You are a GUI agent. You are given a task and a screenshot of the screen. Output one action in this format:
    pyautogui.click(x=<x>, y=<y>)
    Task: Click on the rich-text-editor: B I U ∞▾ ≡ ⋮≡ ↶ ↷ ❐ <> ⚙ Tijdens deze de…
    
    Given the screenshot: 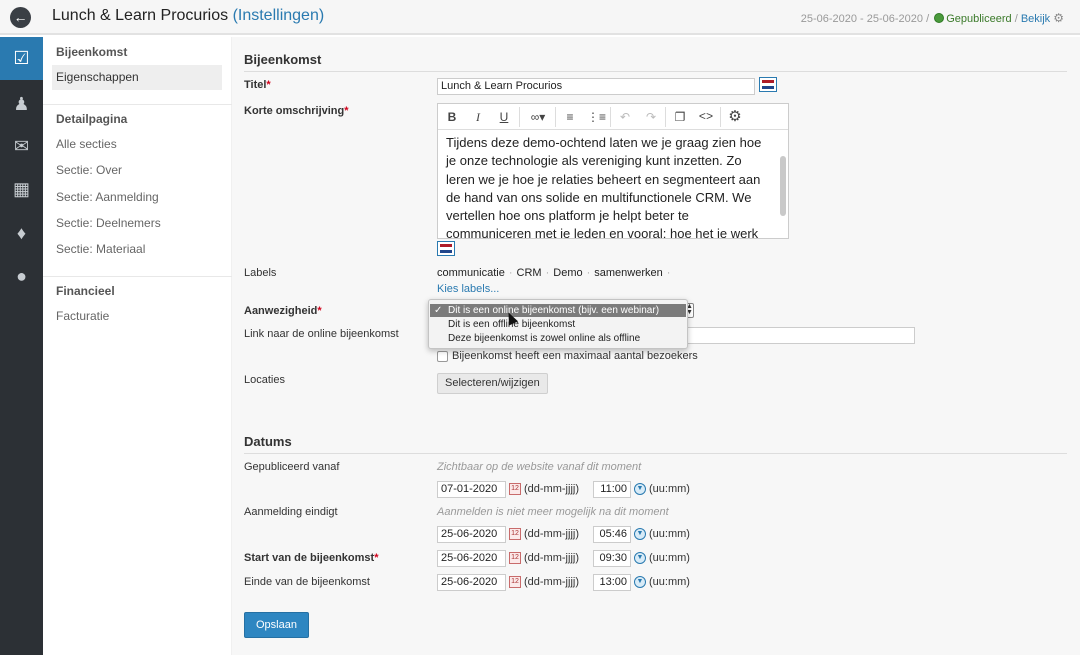 What is the action you would take?
    pyautogui.click(x=613, y=171)
    